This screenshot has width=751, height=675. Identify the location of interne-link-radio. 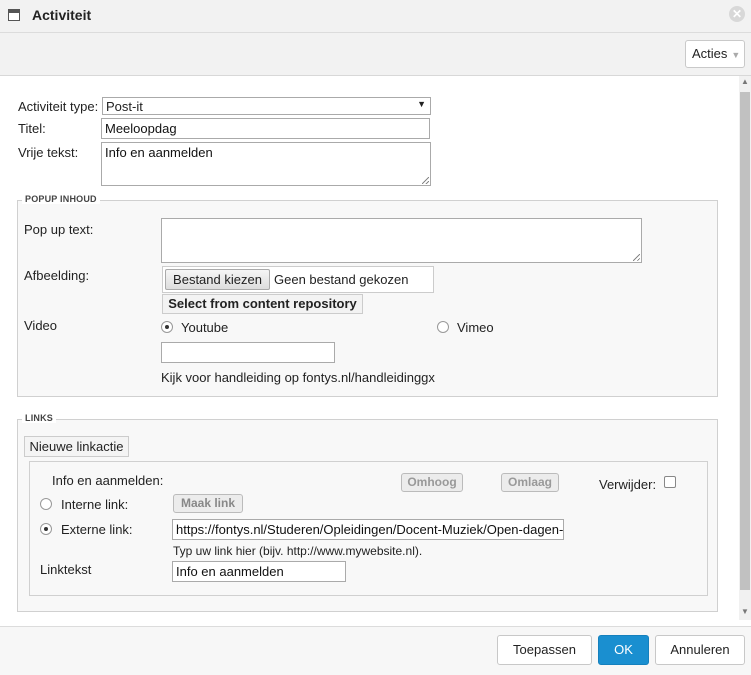
(46, 504).